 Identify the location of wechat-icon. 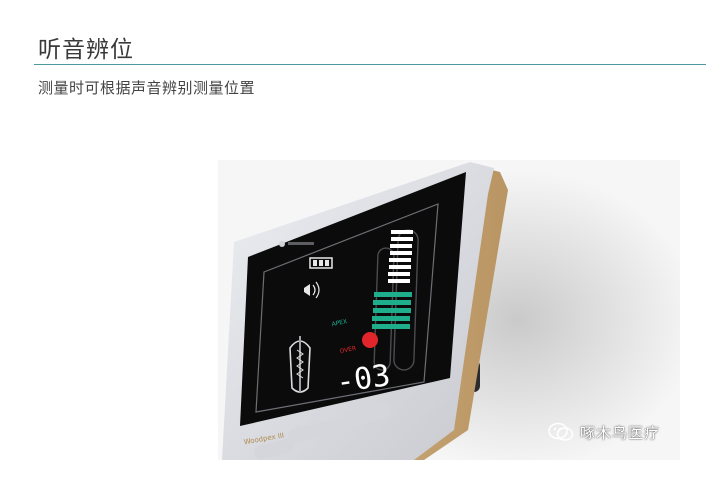
(561, 431).